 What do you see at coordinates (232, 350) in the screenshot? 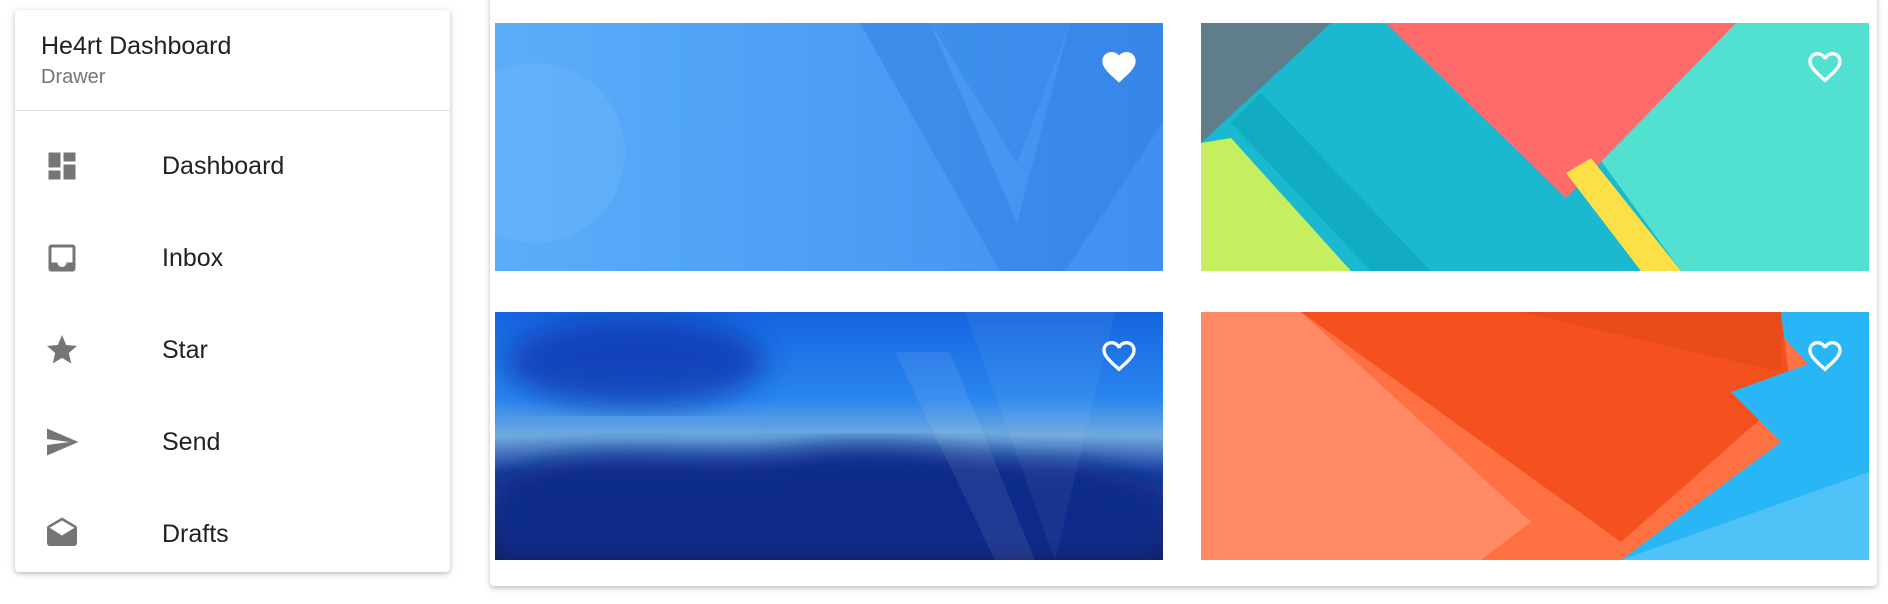
I see `nav-item-star: Star` at bounding box center [232, 350].